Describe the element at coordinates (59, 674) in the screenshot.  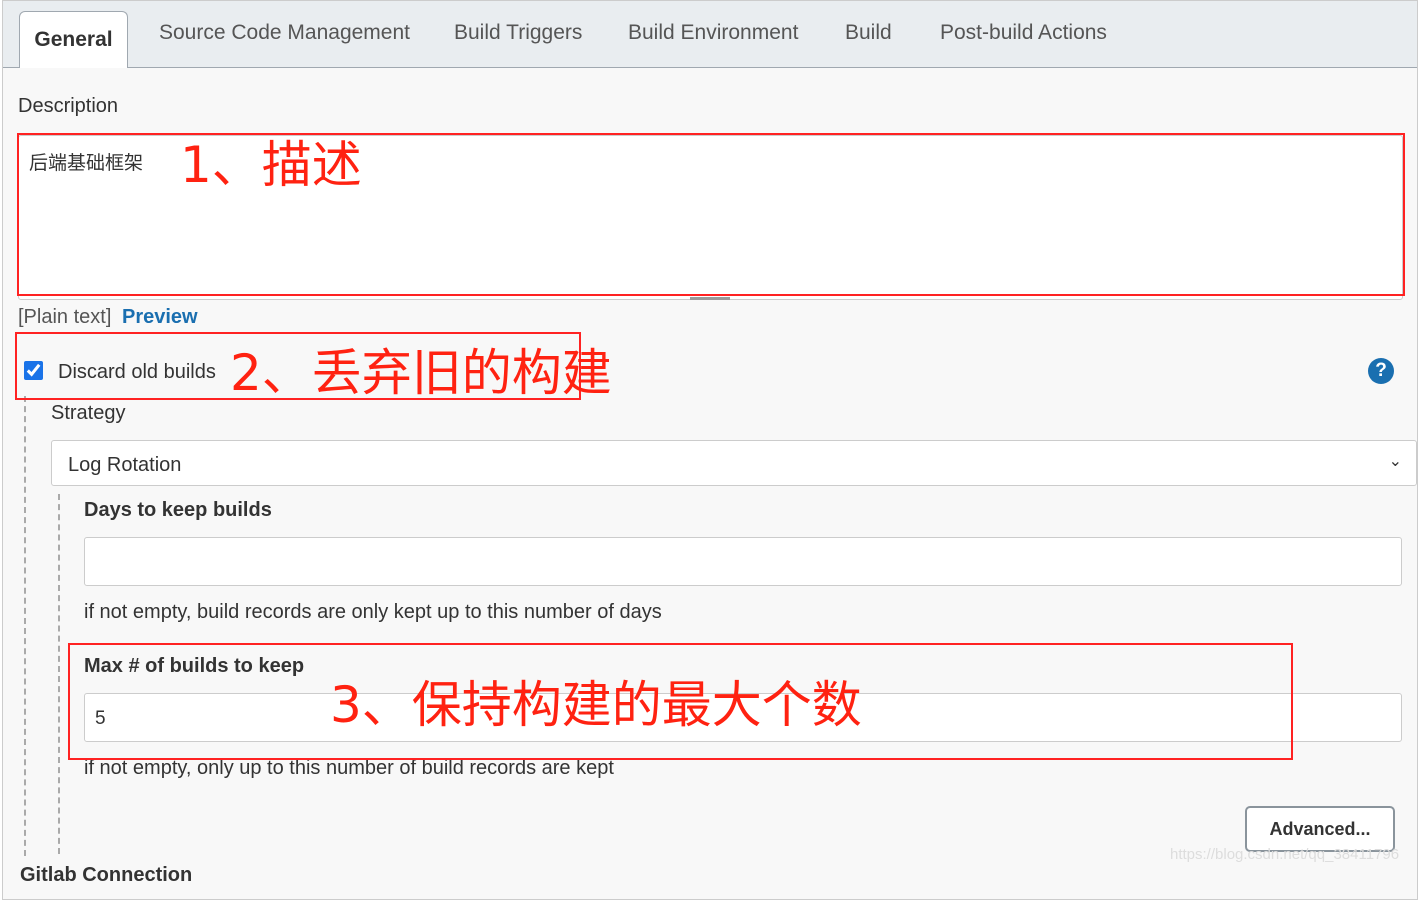
I see `strategy-divider` at that location.